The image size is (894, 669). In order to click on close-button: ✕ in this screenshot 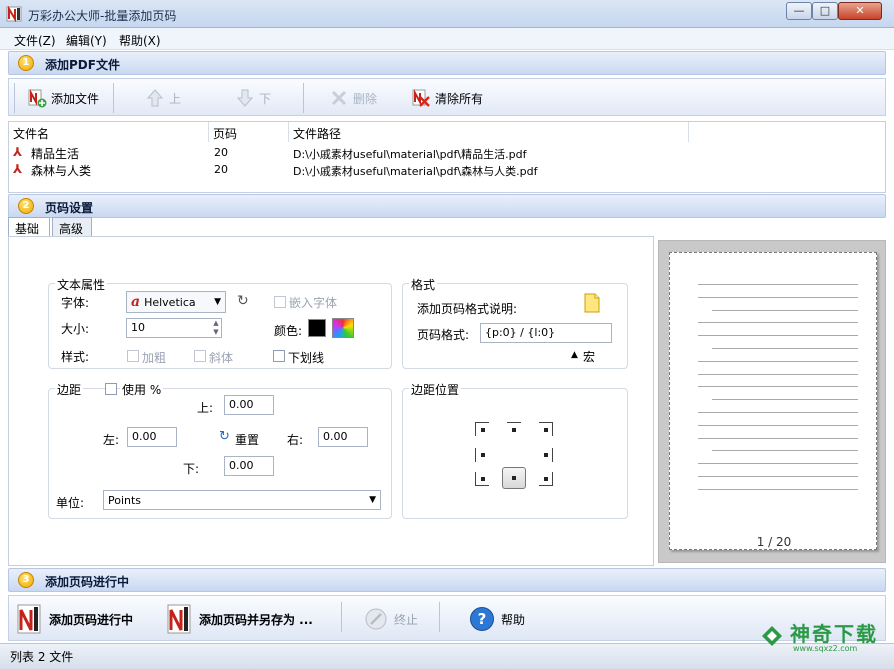, I will do `click(860, 11)`.